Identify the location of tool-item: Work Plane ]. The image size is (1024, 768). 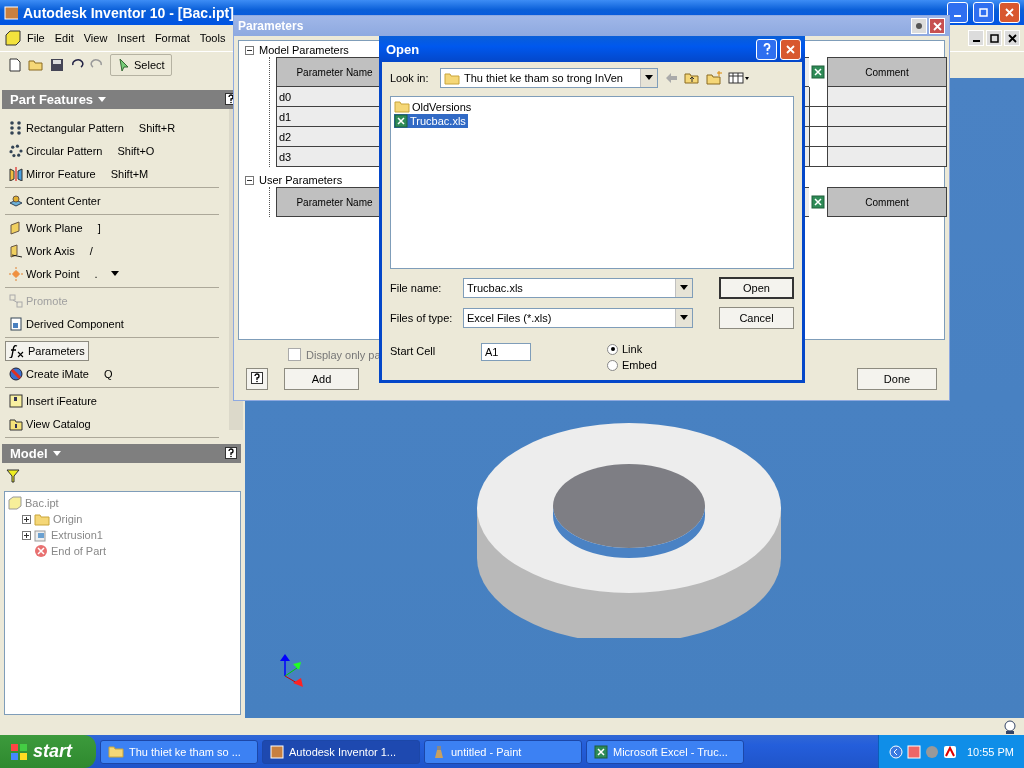
(55, 228).